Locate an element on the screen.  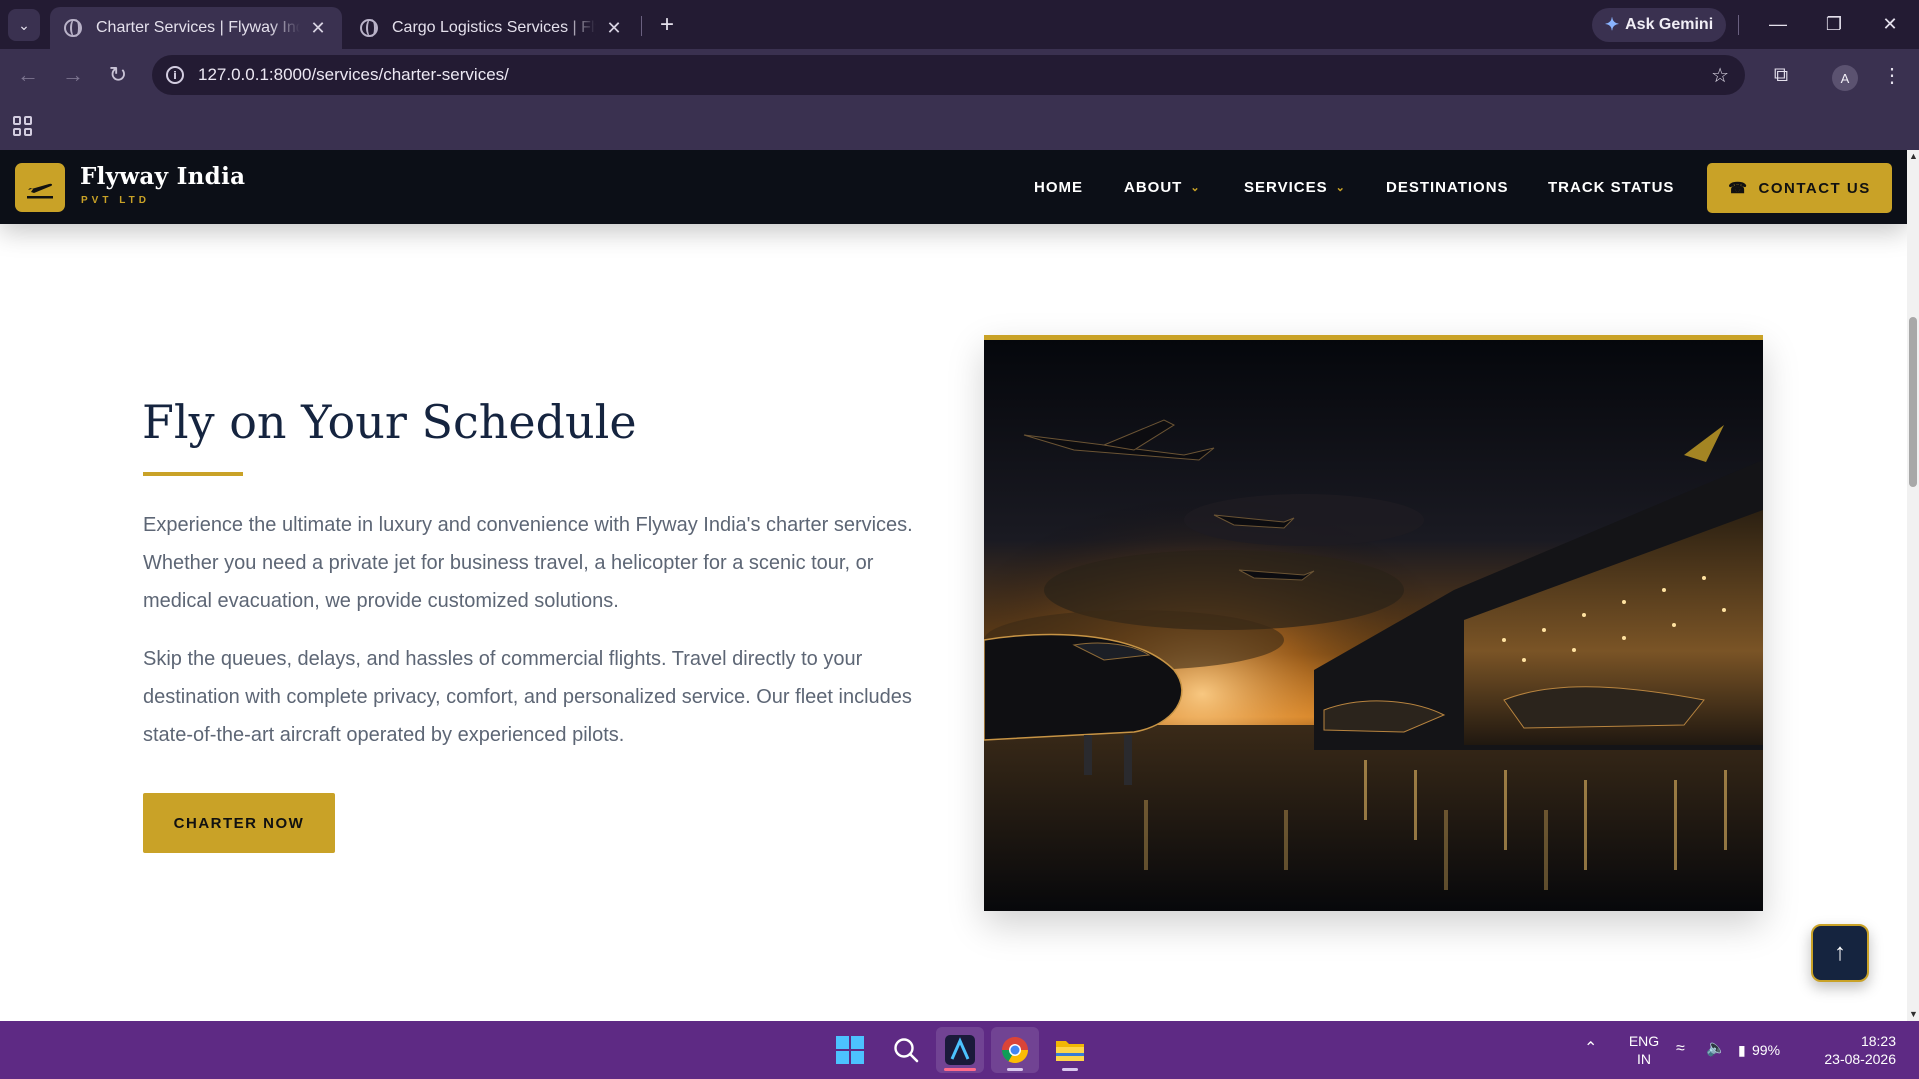
clock: 18:23 23-08-2026 is located at coordinates (1854, 1050).